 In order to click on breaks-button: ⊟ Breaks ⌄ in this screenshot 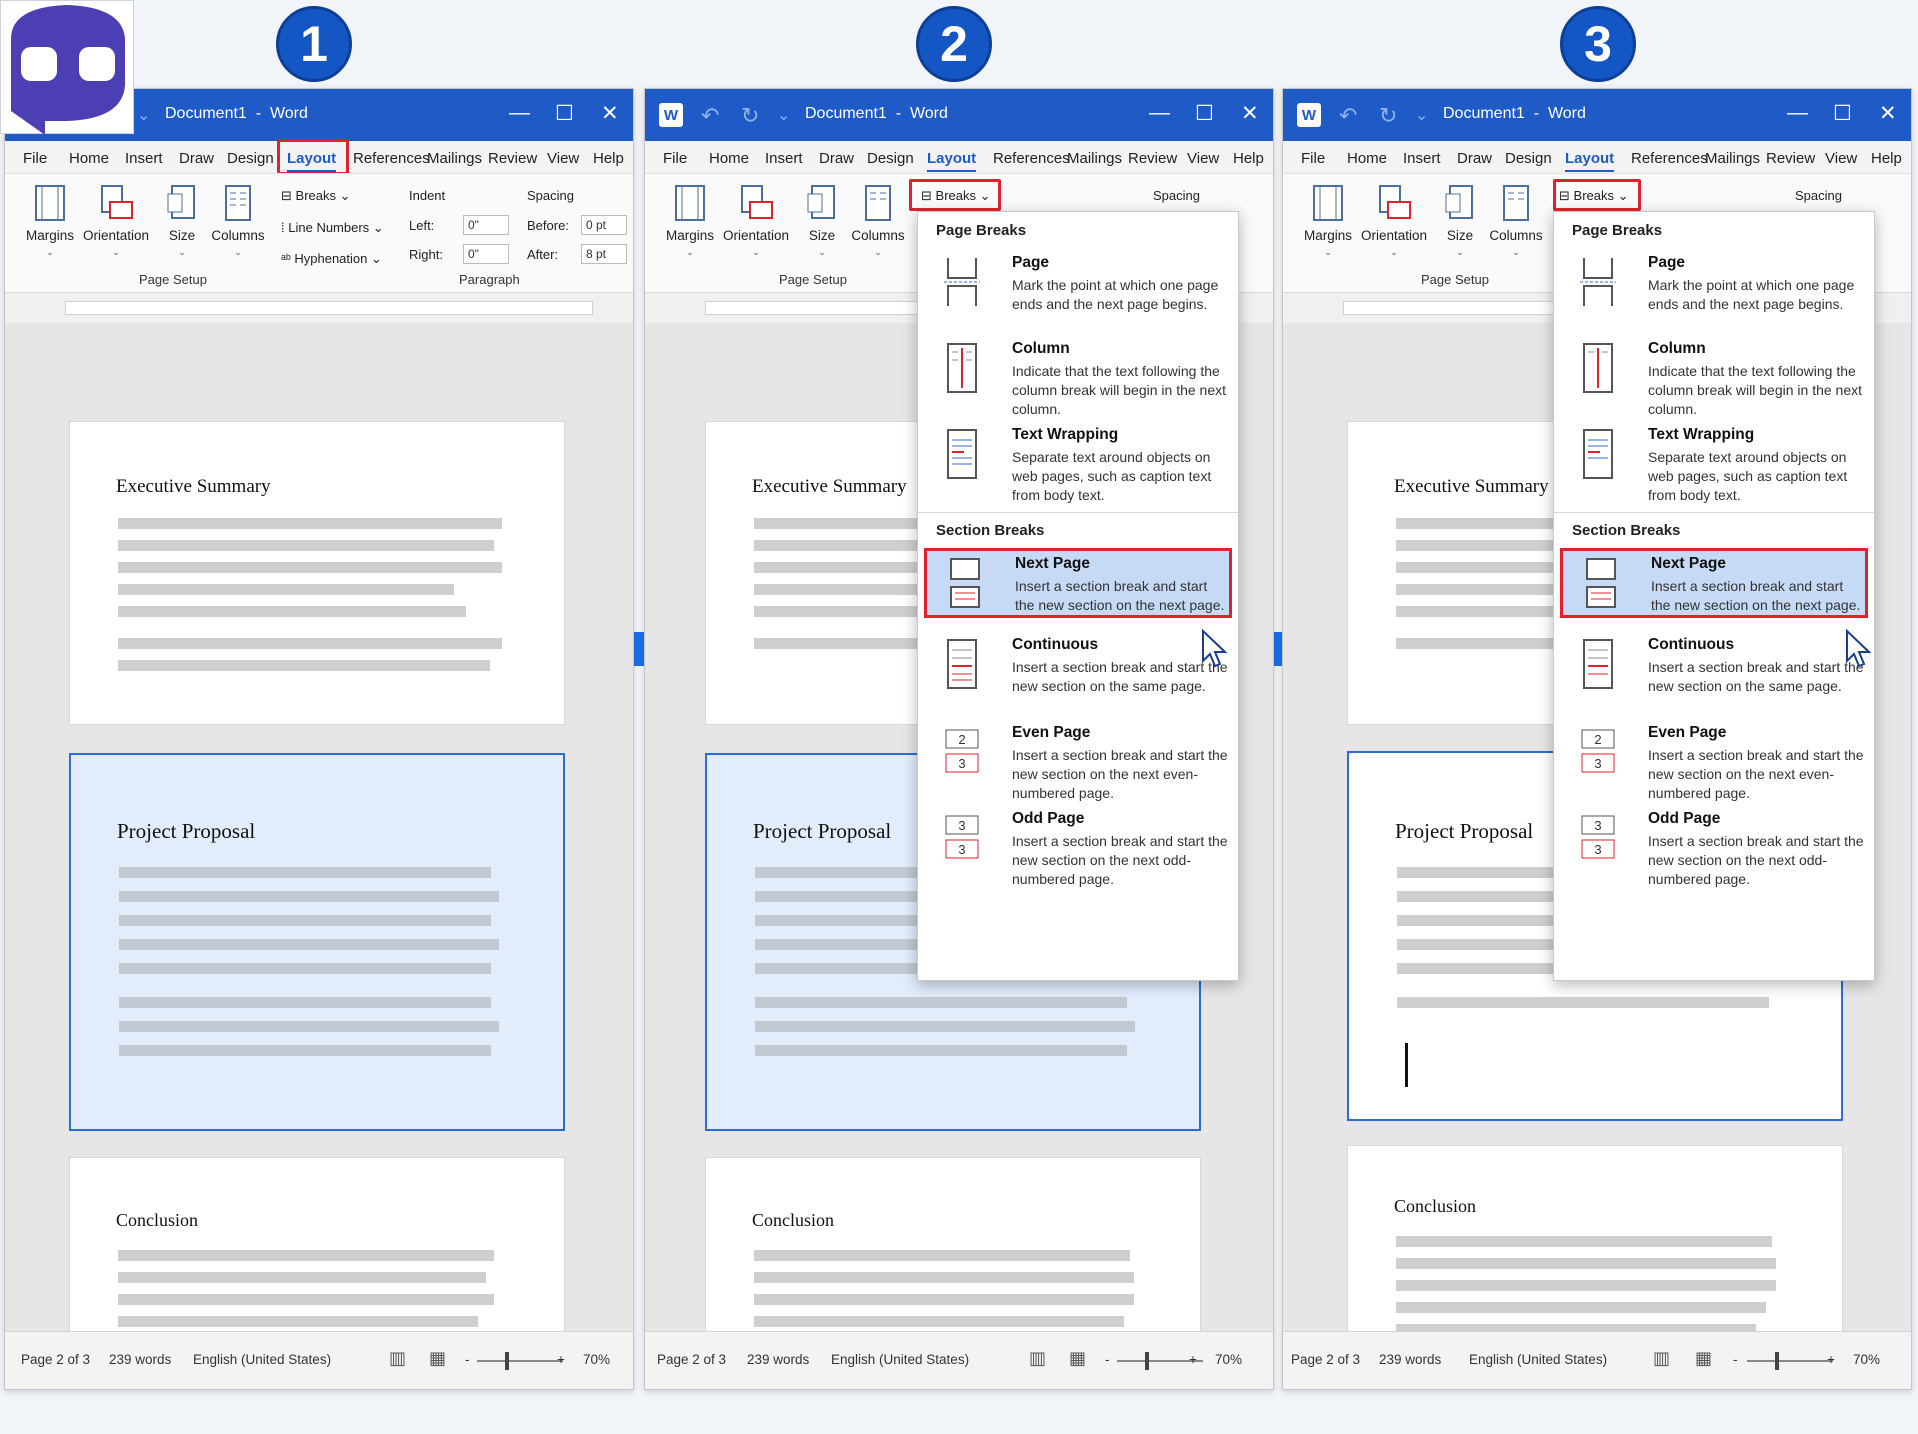, I will do `click(316, 196)`.